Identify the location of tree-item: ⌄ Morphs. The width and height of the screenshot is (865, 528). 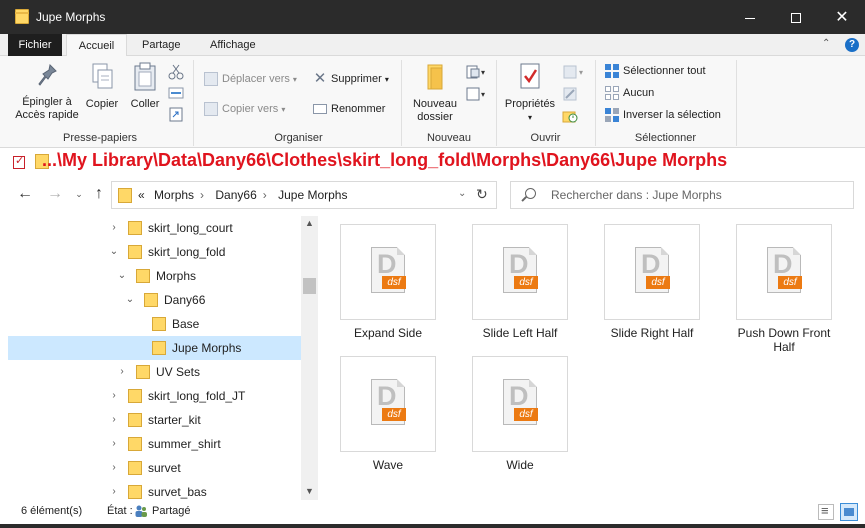
(154, 276).